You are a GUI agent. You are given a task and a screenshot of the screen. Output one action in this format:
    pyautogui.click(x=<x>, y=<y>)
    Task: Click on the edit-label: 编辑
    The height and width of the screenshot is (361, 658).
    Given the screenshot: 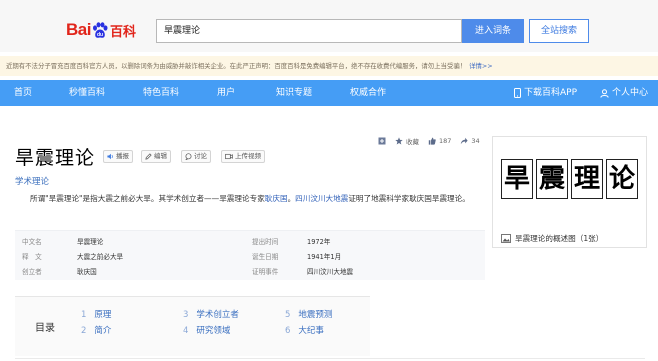 What is the action you would take?
    pyautogui.click(x=160, y=156)
    